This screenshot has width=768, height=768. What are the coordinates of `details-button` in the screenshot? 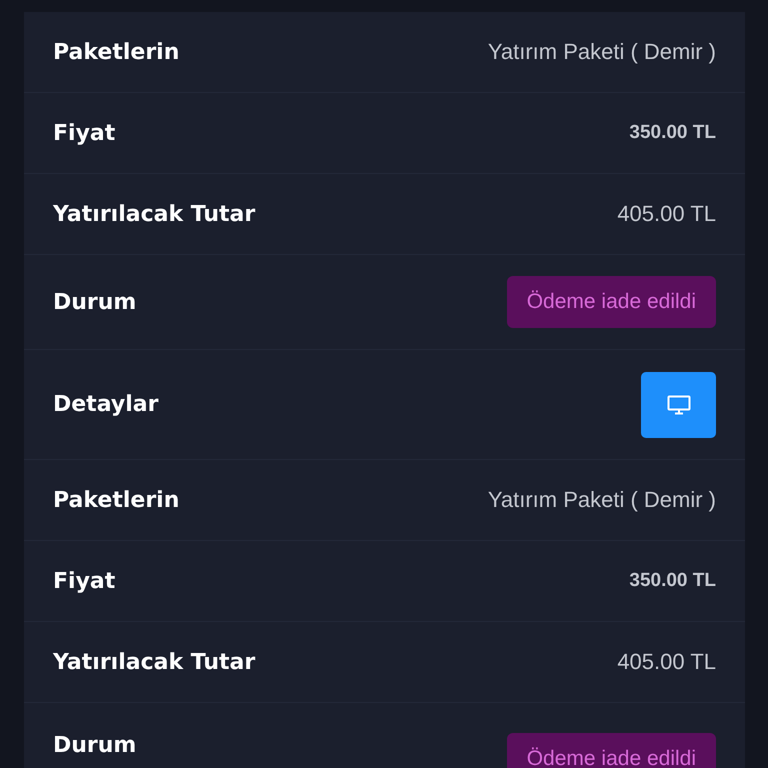 It's located at (678, 405).